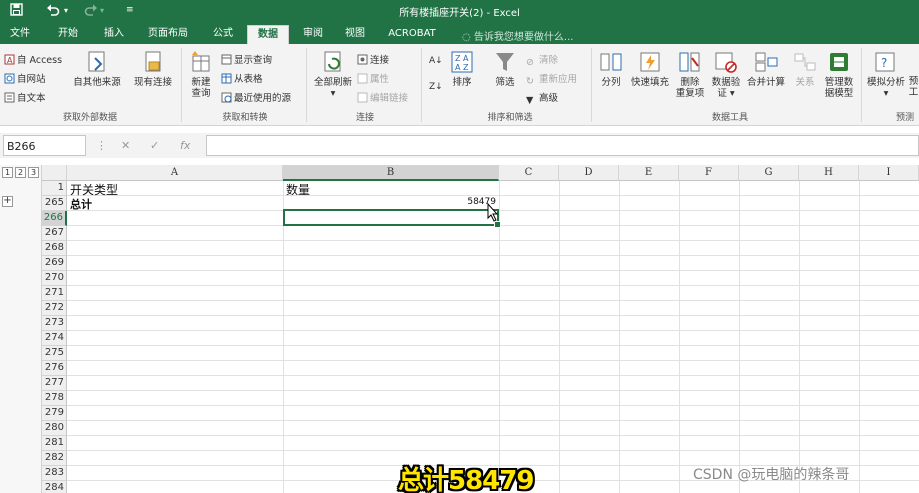  I want to click on column-header-a: A, so click(175, 173).